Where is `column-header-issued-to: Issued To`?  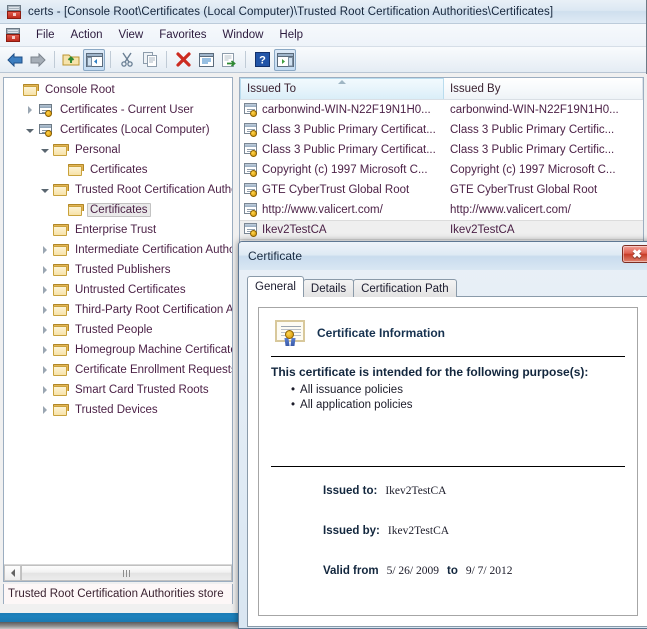
column-header-issued-to: Issued To is located at coordinates (342, 88).